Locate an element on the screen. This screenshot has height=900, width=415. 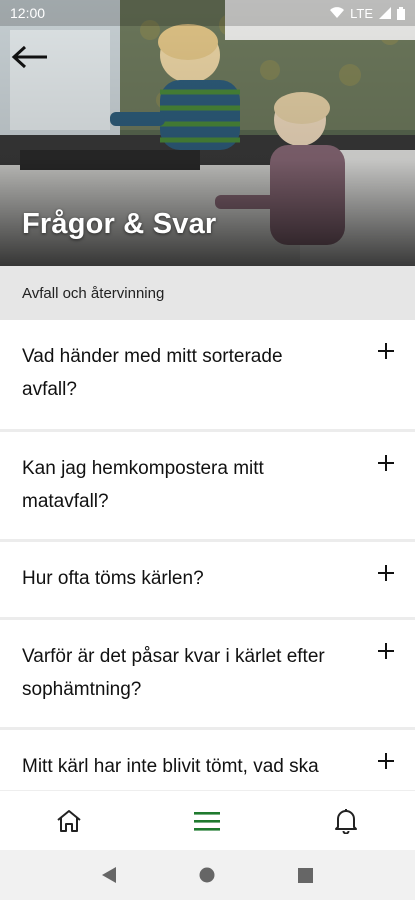
faq-question: Mitt kärl har inte blivit tömt, vad ska is located at coordinates (170, 766).